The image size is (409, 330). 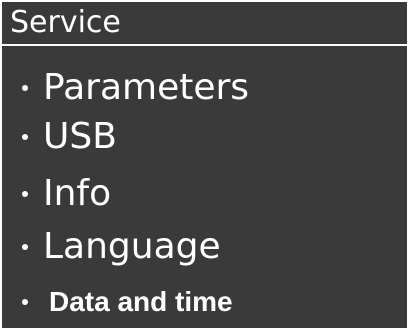 I want to click on menu-item-label: Data and time, so click(x=141, y=301).